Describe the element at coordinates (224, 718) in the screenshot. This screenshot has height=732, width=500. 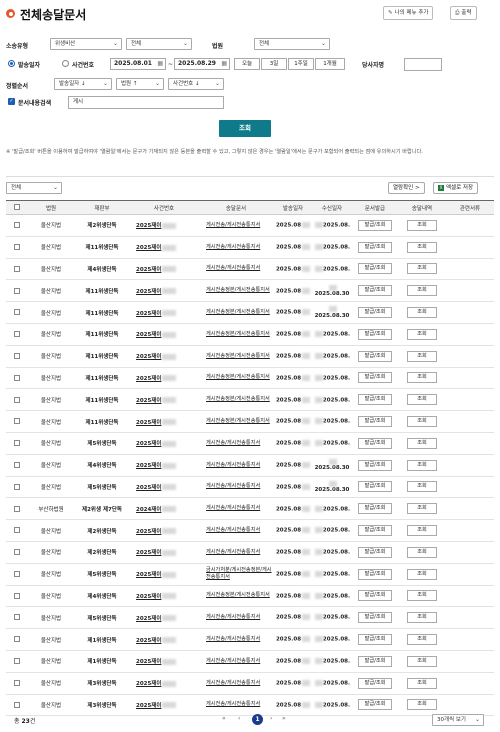
I see `first-page-icon: «` at that location.